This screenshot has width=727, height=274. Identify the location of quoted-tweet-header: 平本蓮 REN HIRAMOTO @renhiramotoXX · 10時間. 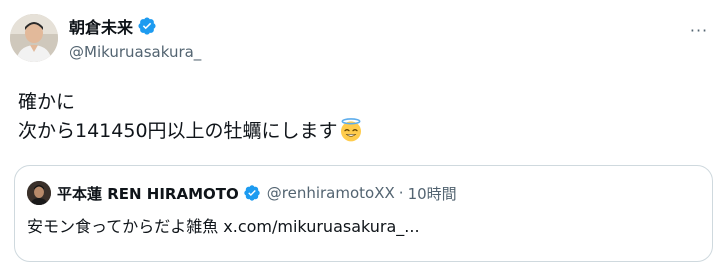
(257, 193).